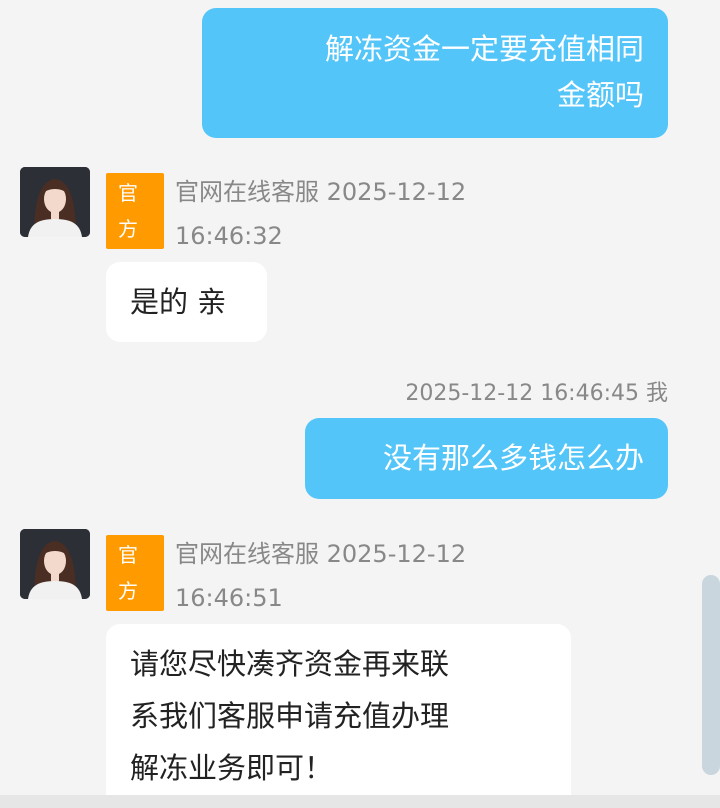 This screenshot has height=808, width=720. I want to click on incoming-message-bubble: 请您尽快凑齐资金再来联 系我们客服申请充值办理 解冻业务即可！, so click(338, 709).